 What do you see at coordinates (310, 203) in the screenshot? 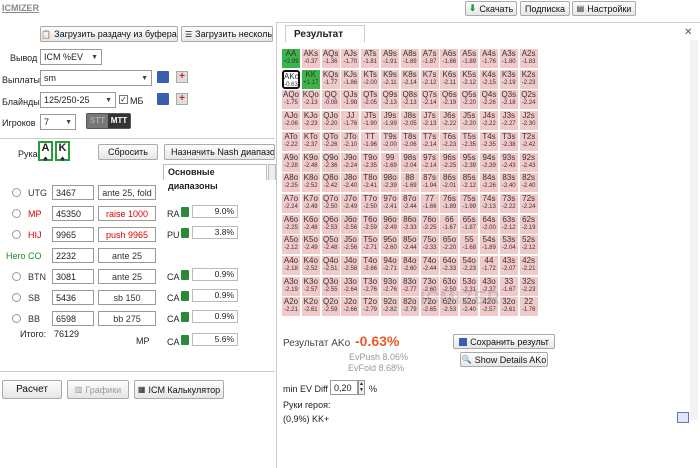
I see `matrix-cell-K7o: K7o -2.49` at bounding box center [310, 203].